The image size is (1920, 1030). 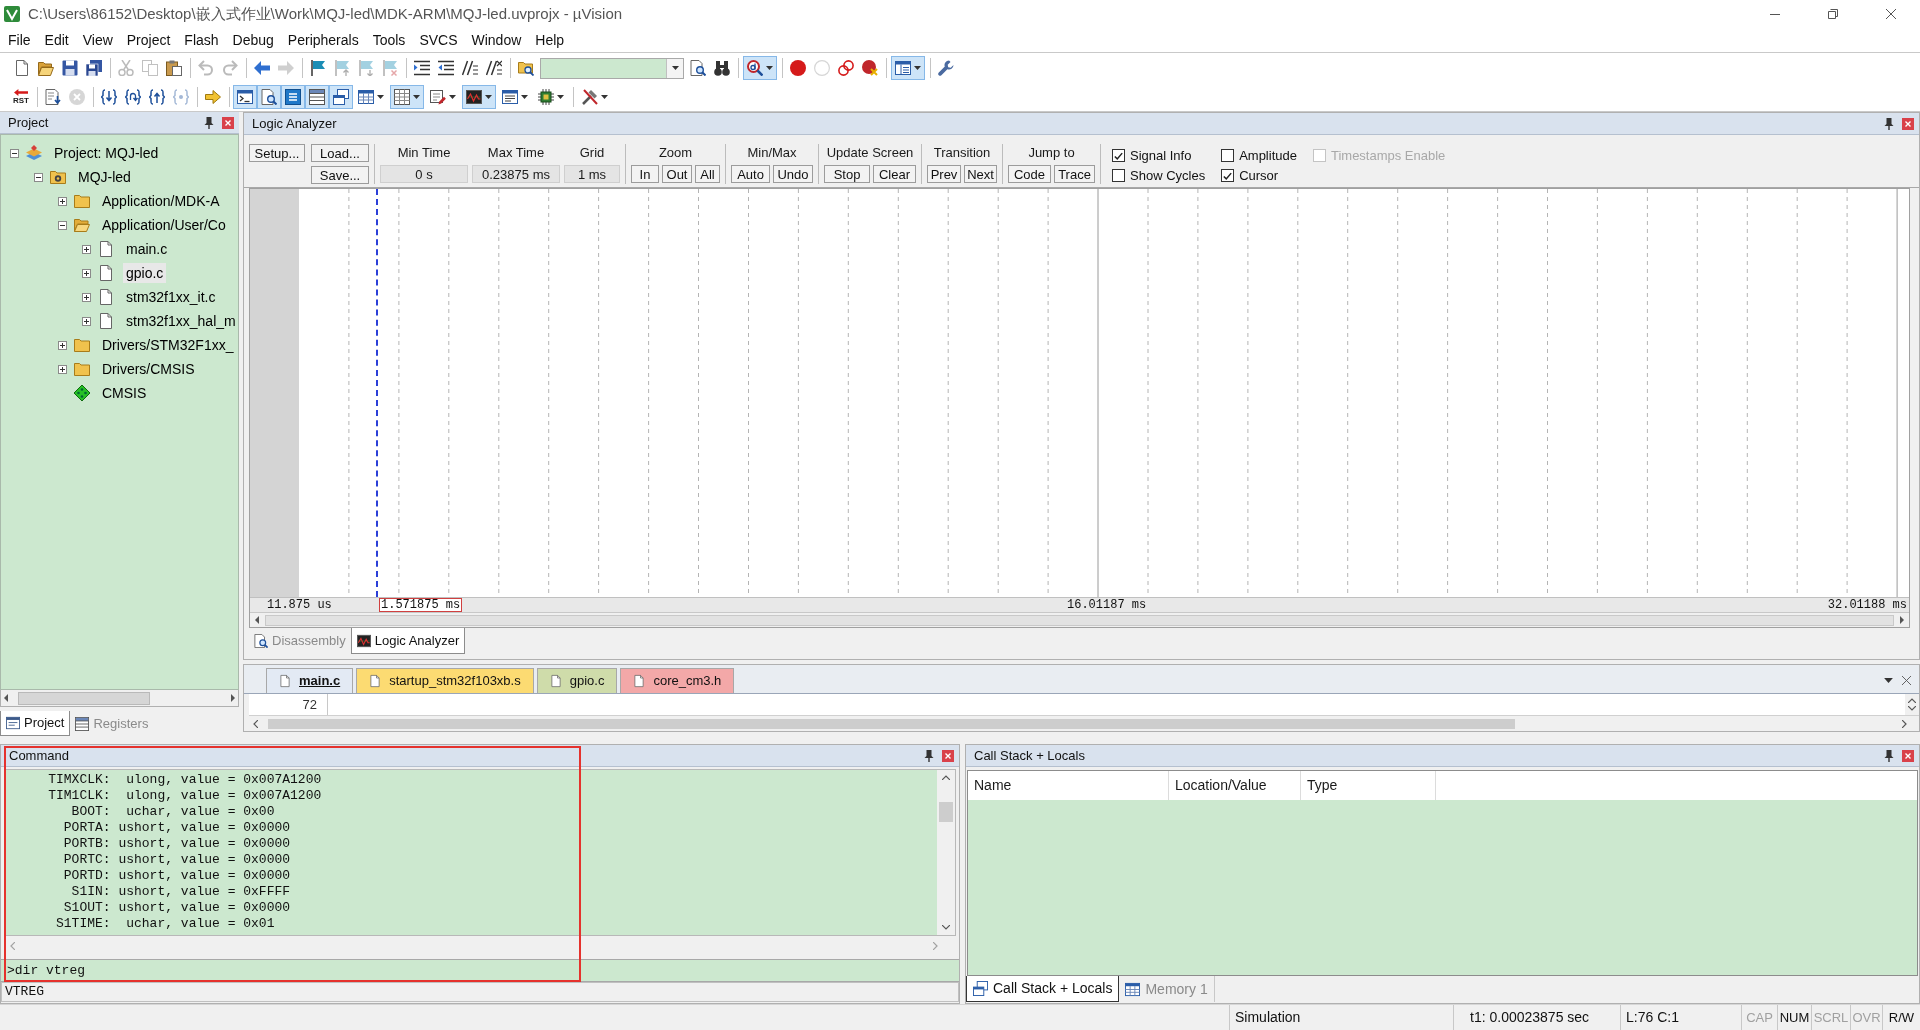 What do you see at coordinates (408, 641) in the screenshot?
I see `view-tab: Logic Analyzer` at bounding box center [408, 641].